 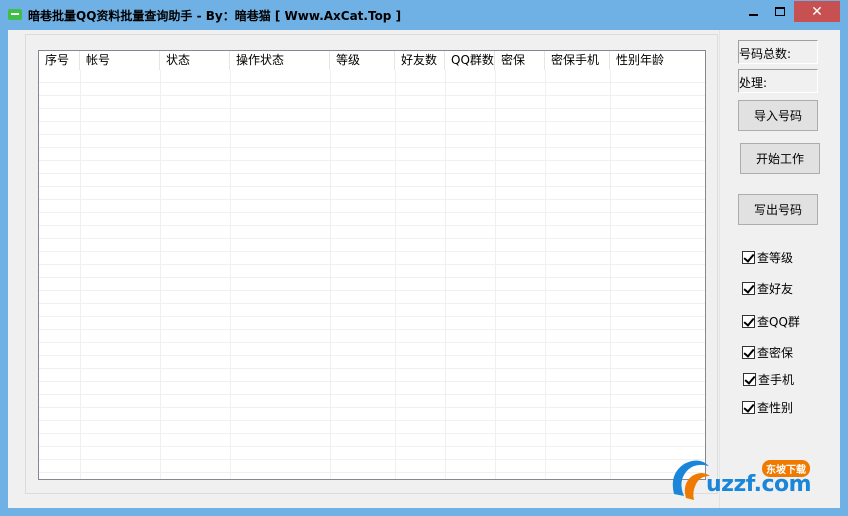 What do you see at coordinates (778, 115) in the screenshot?
I see `import-numbers-button: 导入号码` at bounding box center [778, 115].